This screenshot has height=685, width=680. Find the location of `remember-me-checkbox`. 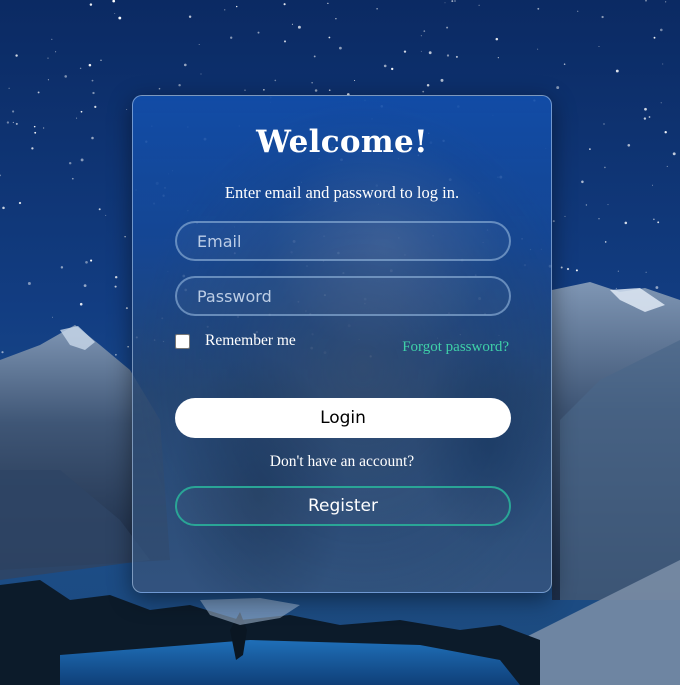

remember-me-checkbox is located at coordinates (182, 341).